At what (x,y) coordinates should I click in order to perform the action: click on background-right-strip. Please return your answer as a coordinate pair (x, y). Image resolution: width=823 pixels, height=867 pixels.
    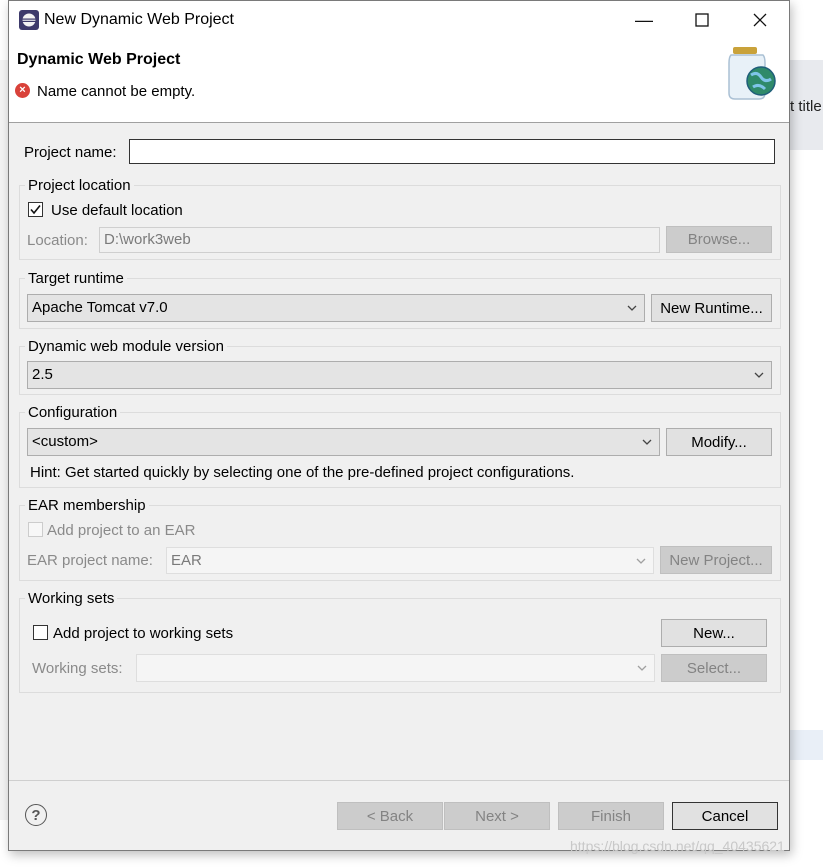
    Looking at the image, I should click on (806, 745).